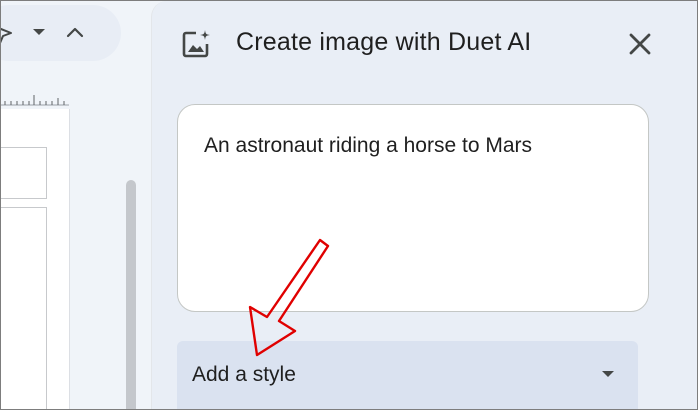 The image size is (698, 410). I want to click on scrollbar, so click(131, 292).